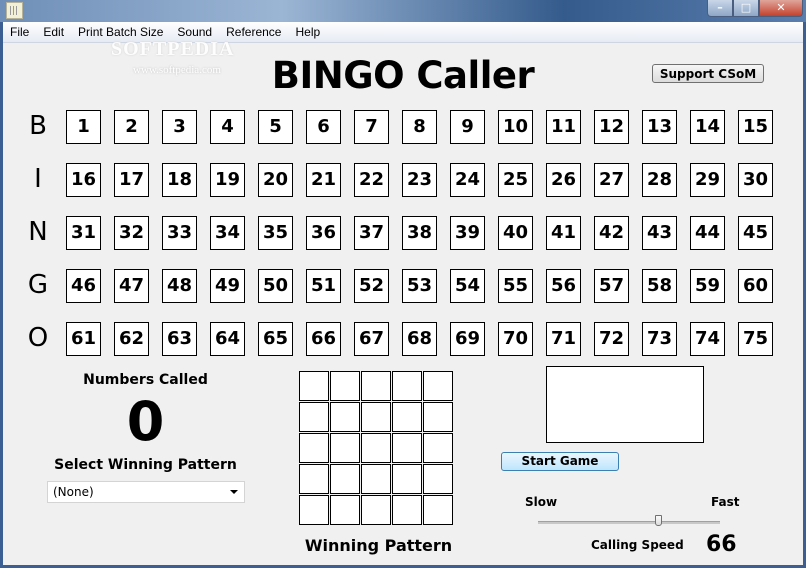 The width and height of the screenshot is (806, 568). What do you see at coordinates (323, 233) in the screenshot?
I see `number-cell: 36` at bounding box center [323, 233].